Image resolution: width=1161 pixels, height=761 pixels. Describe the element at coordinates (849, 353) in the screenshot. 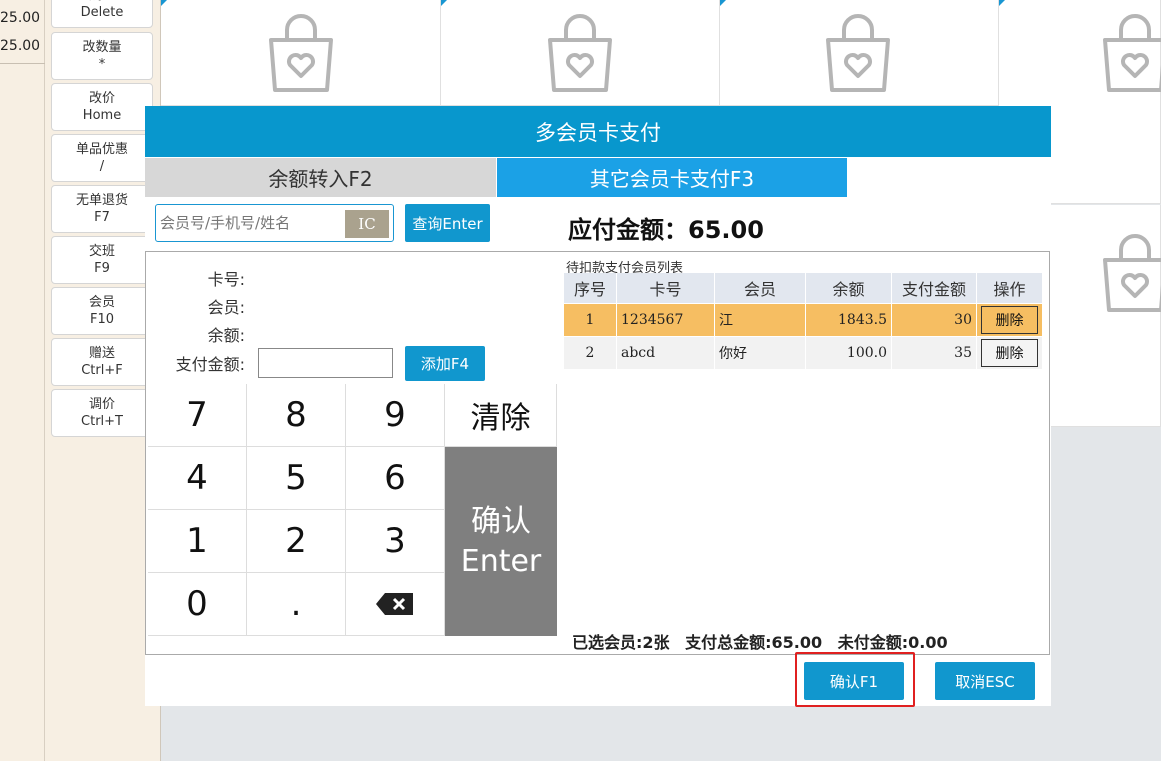

I see `row-balance: 100.0` at that location.